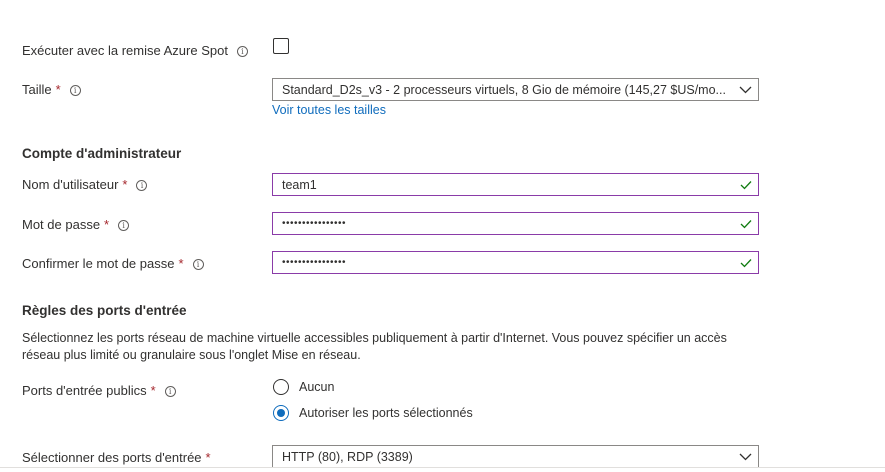 The image size is (885, 472). What do you see at coordinates (125, 50) in the screenshot?
I see `spot-label: Exécuter avec la remise Azure Spot` at bounding box center [125, 50].